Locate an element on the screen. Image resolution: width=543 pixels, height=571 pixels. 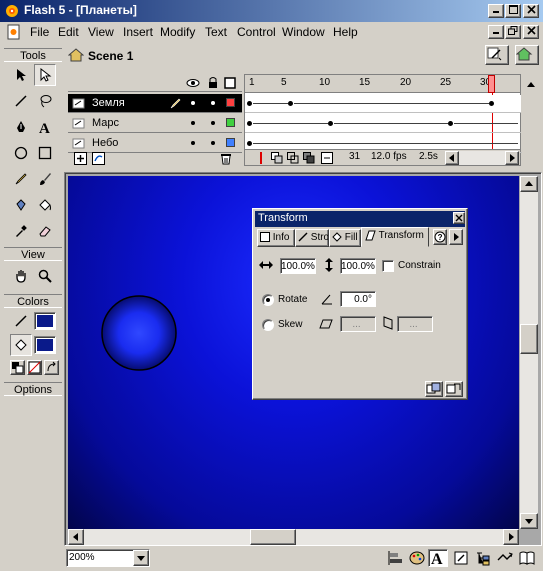
timeline-frames: 1 5 10 15 20 25 30 31 12.0 fps 2.5s is located at coordinates (383, 120).